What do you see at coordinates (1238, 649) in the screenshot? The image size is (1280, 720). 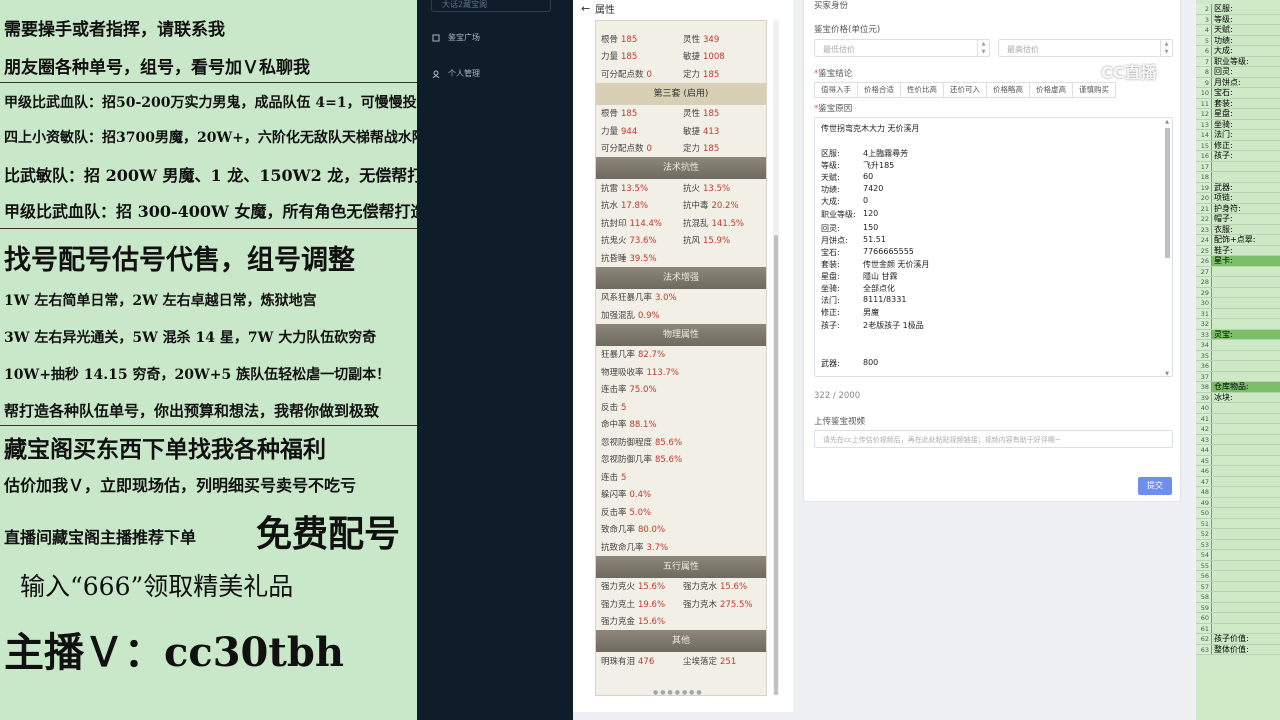 I see `sheet-row: 63 整体价值:` at bounding box center [1238, 649].